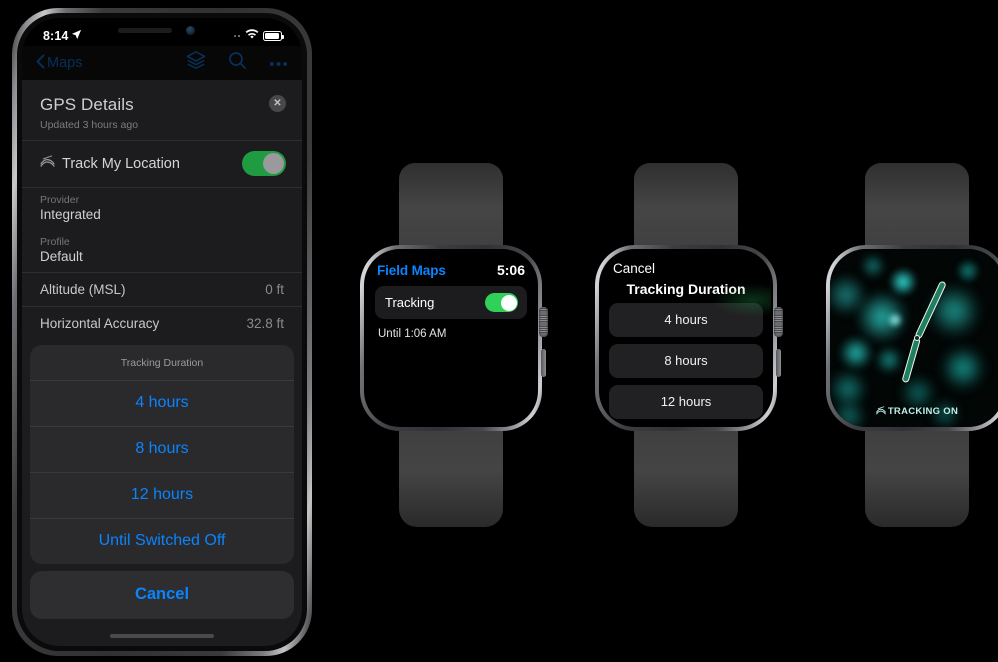  Describe the element at coordinates (89, 125) in the screenshot. I see `updated-timestamp: Updated 3 hours ago` at that location.